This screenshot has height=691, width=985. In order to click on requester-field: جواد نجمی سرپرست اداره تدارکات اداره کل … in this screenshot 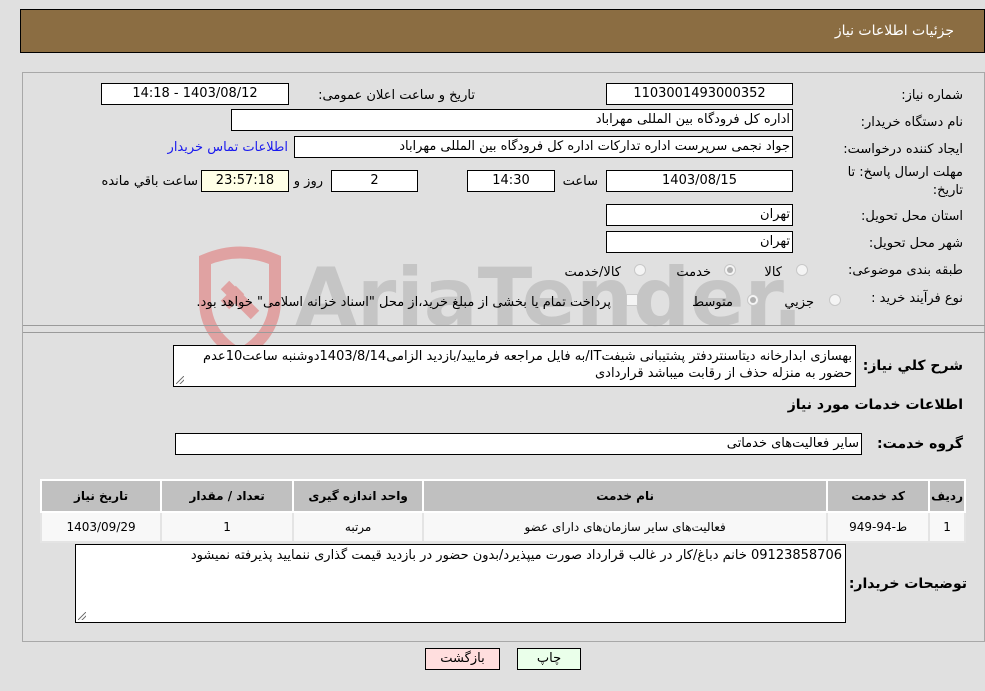, I will do `click(543, 147)`.